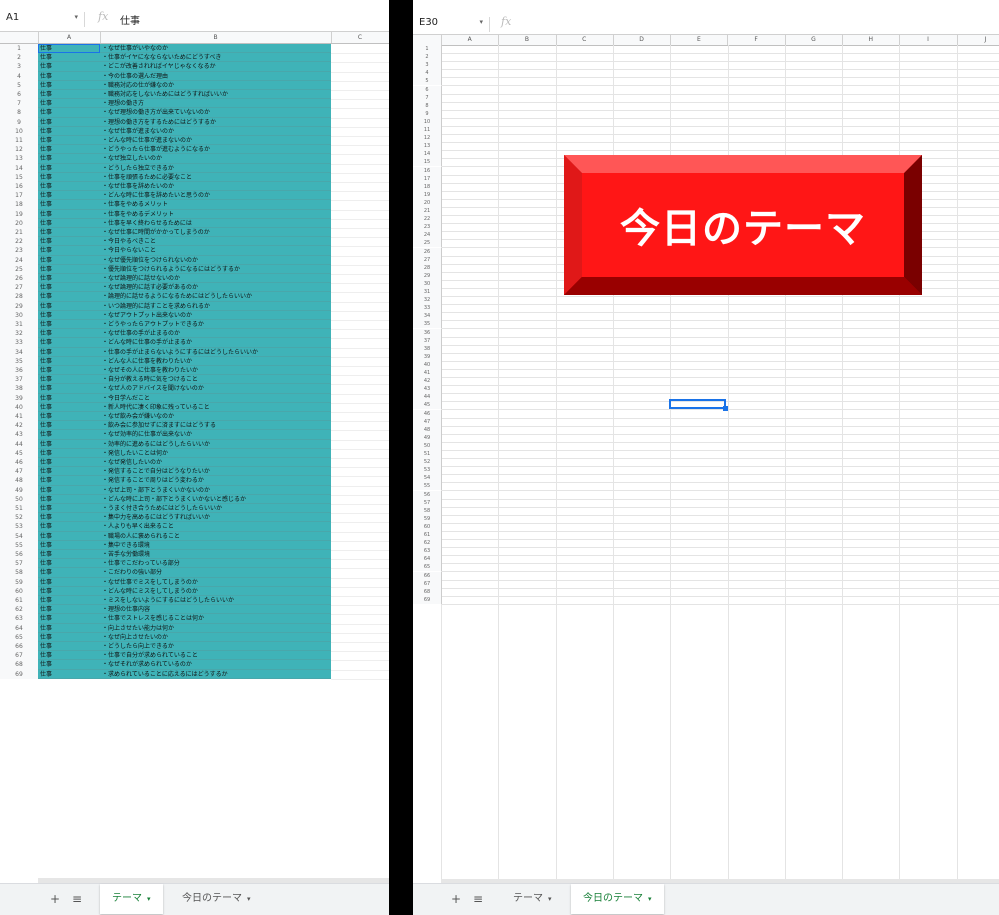 The image size is (999, 915). Describe the element at coordinates (427, 332) in the screenshot. I see `row-number: 36` at that location.